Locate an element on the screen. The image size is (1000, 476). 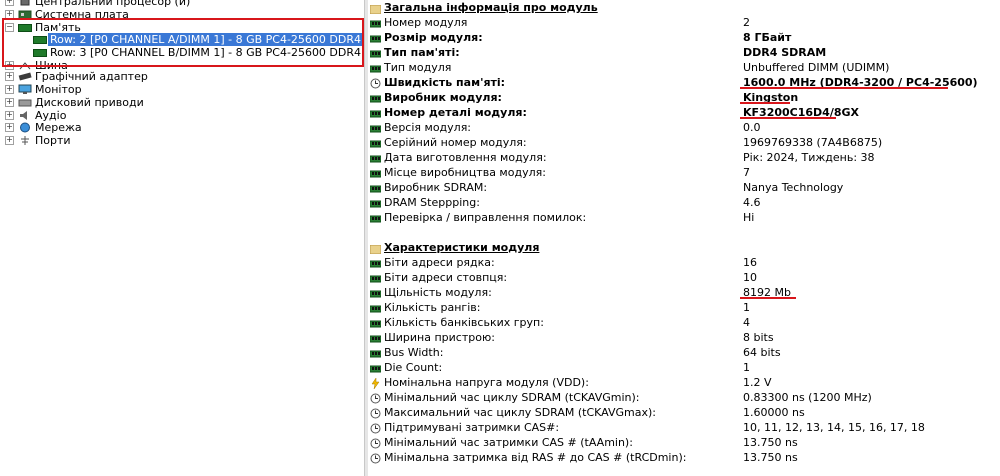
property-value: 1.2 V is located at coordinates (757, 382).